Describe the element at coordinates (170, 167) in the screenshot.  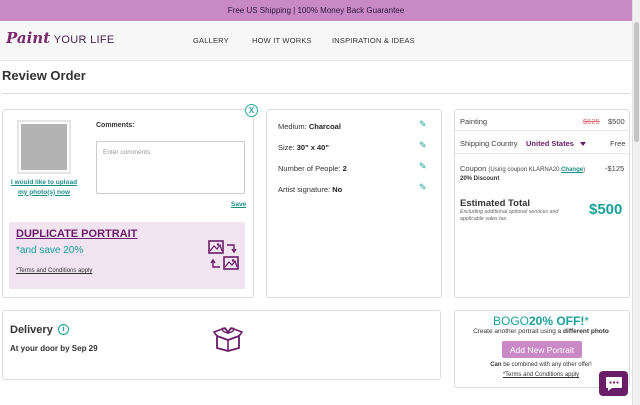
I see `comments-field` at that location.